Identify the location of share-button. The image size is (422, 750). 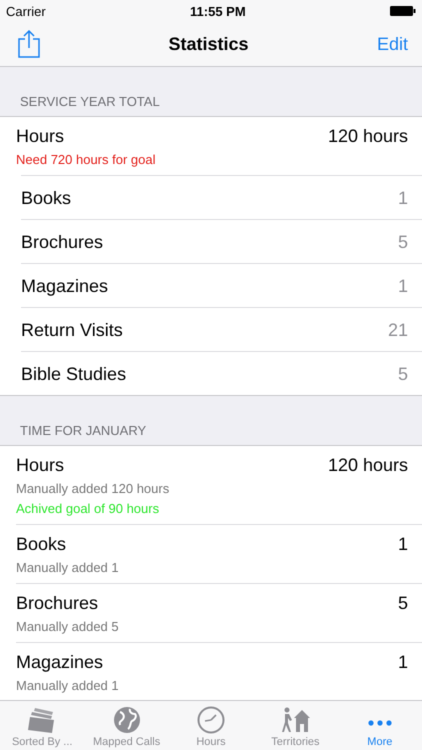
(29, 44).